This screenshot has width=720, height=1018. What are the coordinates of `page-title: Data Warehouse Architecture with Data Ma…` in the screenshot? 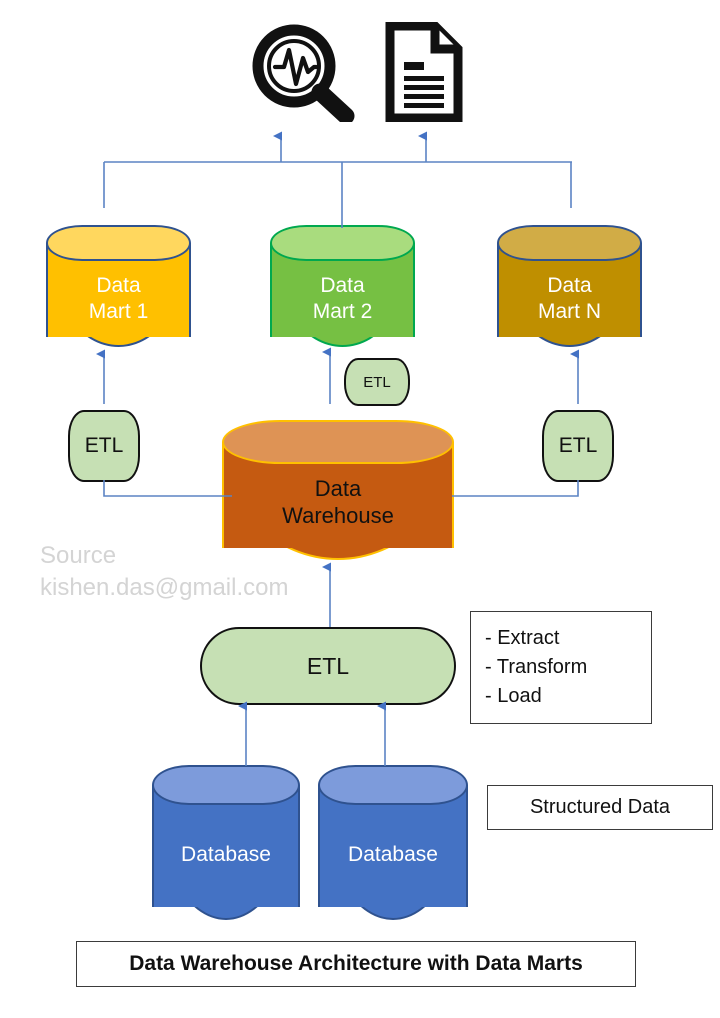 It's located at (356, 963).